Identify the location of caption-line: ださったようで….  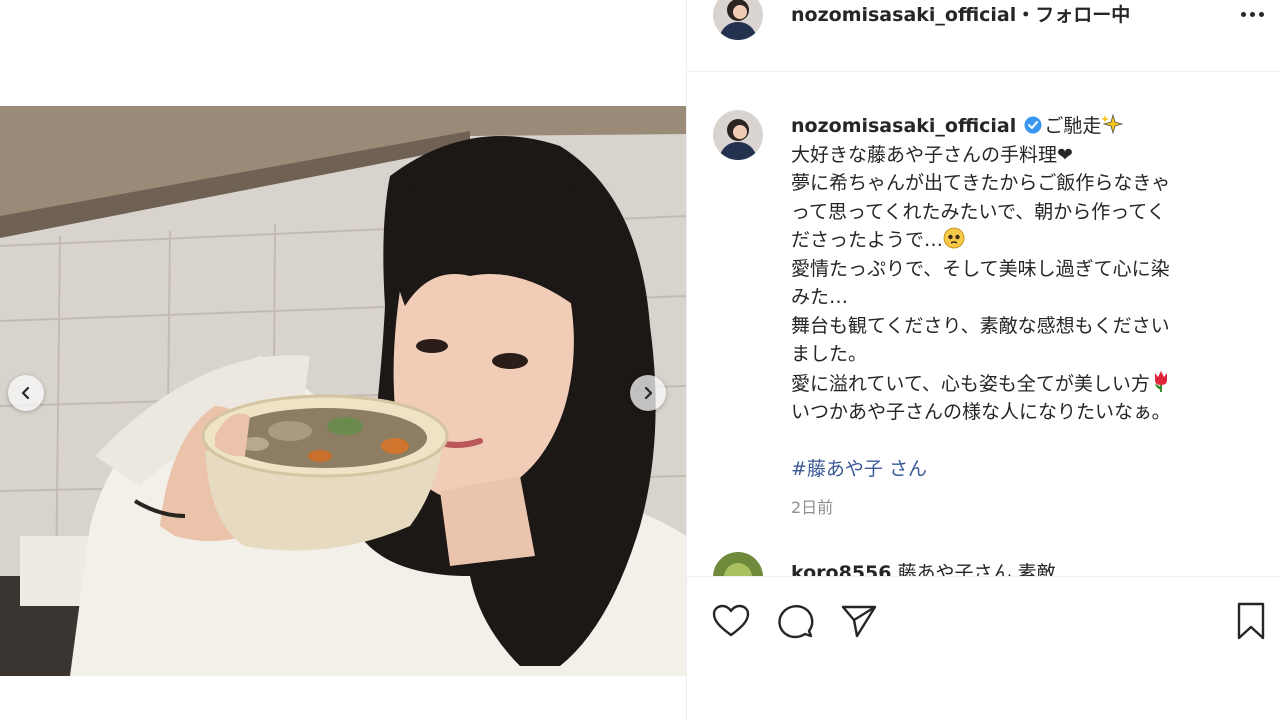
(867, 240).